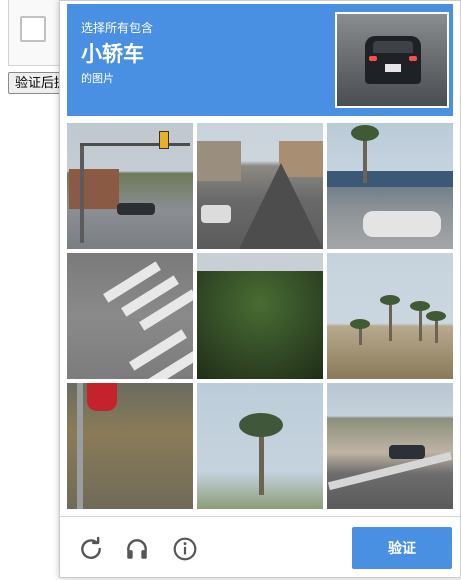  I want to click on example-image, so click(392, 60).